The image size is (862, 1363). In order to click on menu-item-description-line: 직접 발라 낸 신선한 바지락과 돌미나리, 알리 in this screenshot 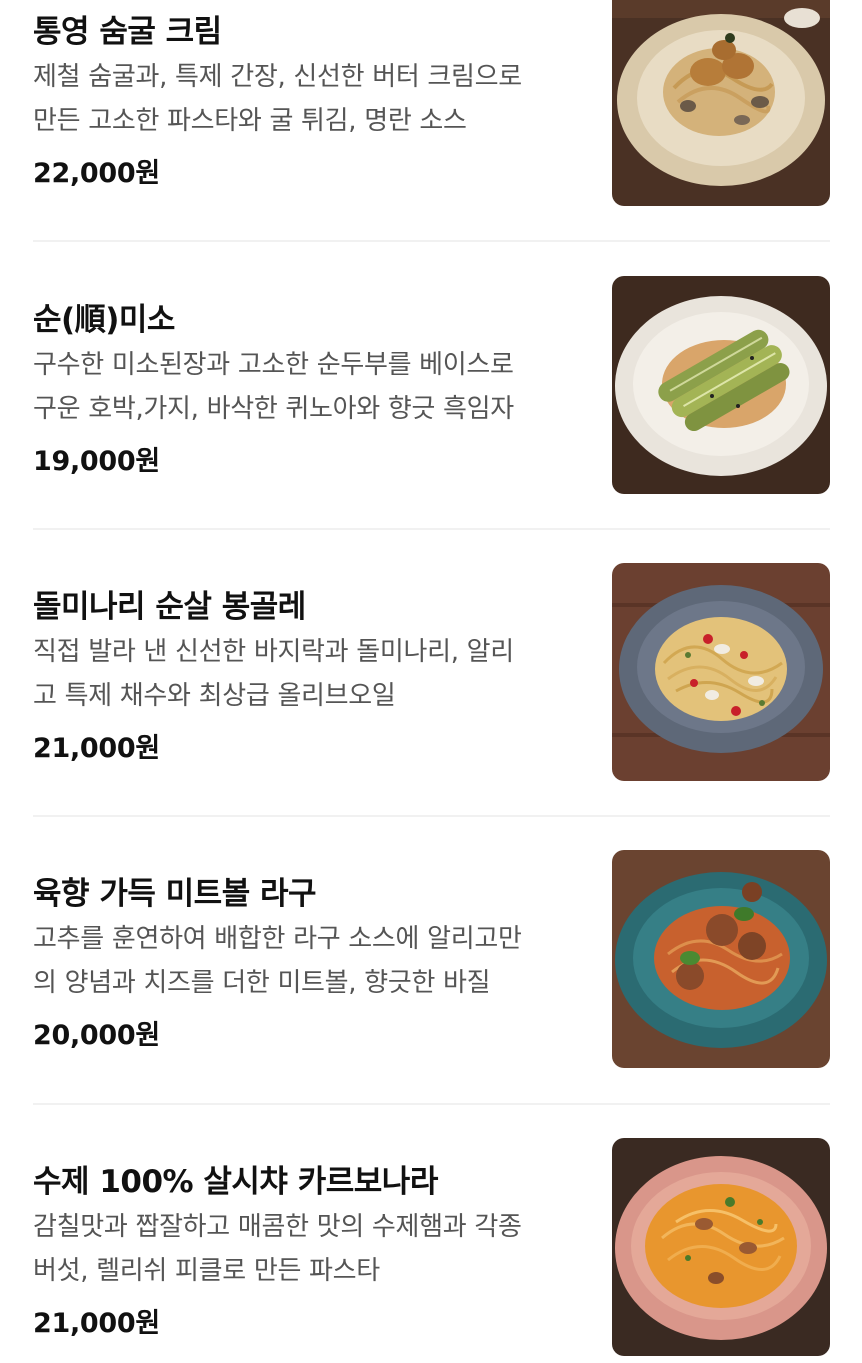, I will do `click(273, 652)`.